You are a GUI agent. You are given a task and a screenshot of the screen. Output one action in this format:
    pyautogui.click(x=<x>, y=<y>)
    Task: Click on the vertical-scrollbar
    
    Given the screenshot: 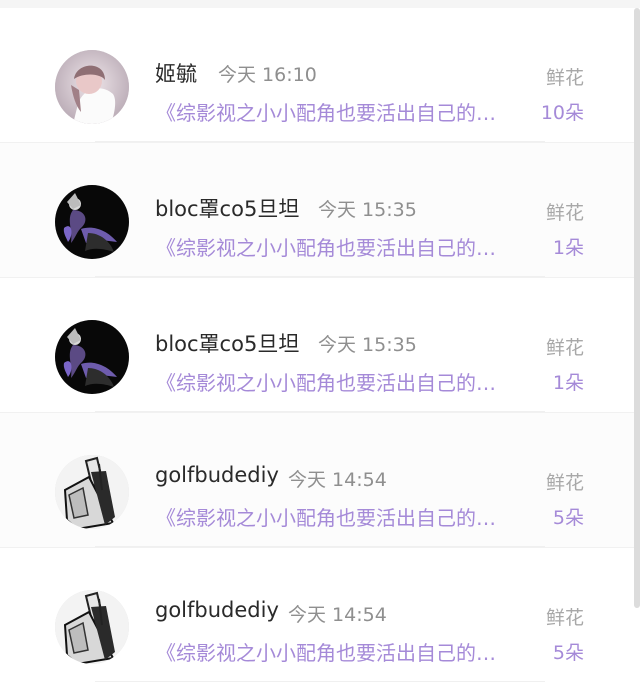 What is the action you would take?
    pyautogui.click(x=637, y=308)
    